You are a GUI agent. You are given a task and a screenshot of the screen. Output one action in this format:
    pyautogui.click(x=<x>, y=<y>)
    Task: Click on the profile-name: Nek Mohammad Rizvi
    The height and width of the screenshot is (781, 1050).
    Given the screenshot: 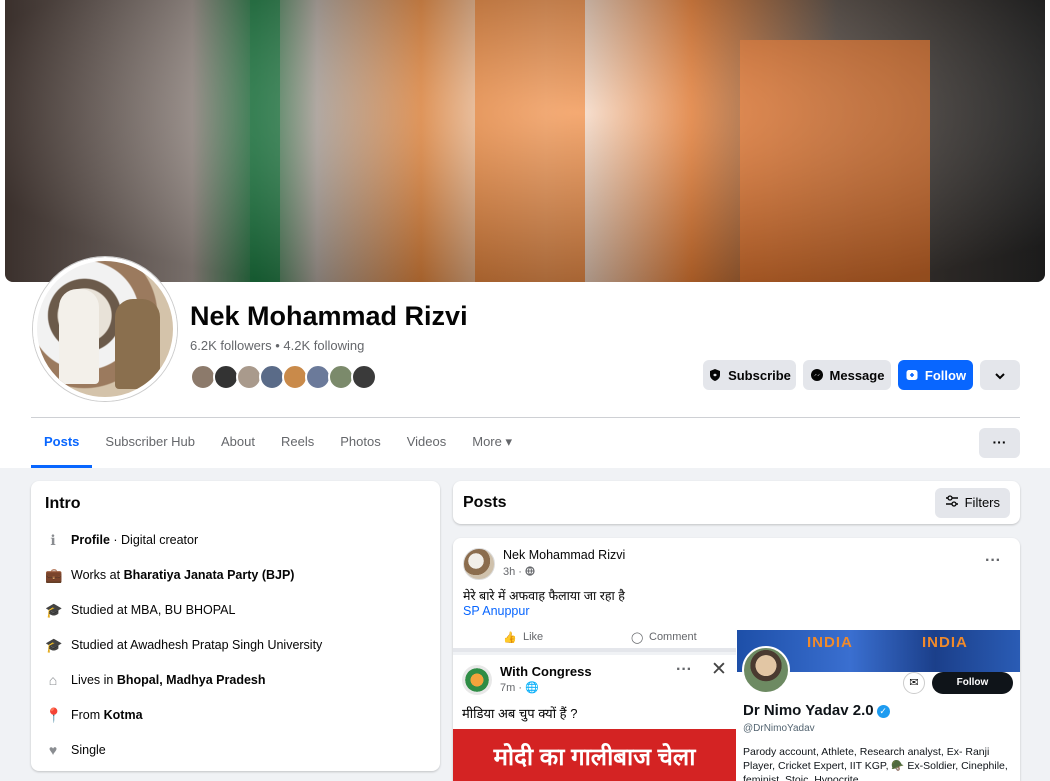 What is the action you would take?
    pyautogui.click(x=329, y=316)
    